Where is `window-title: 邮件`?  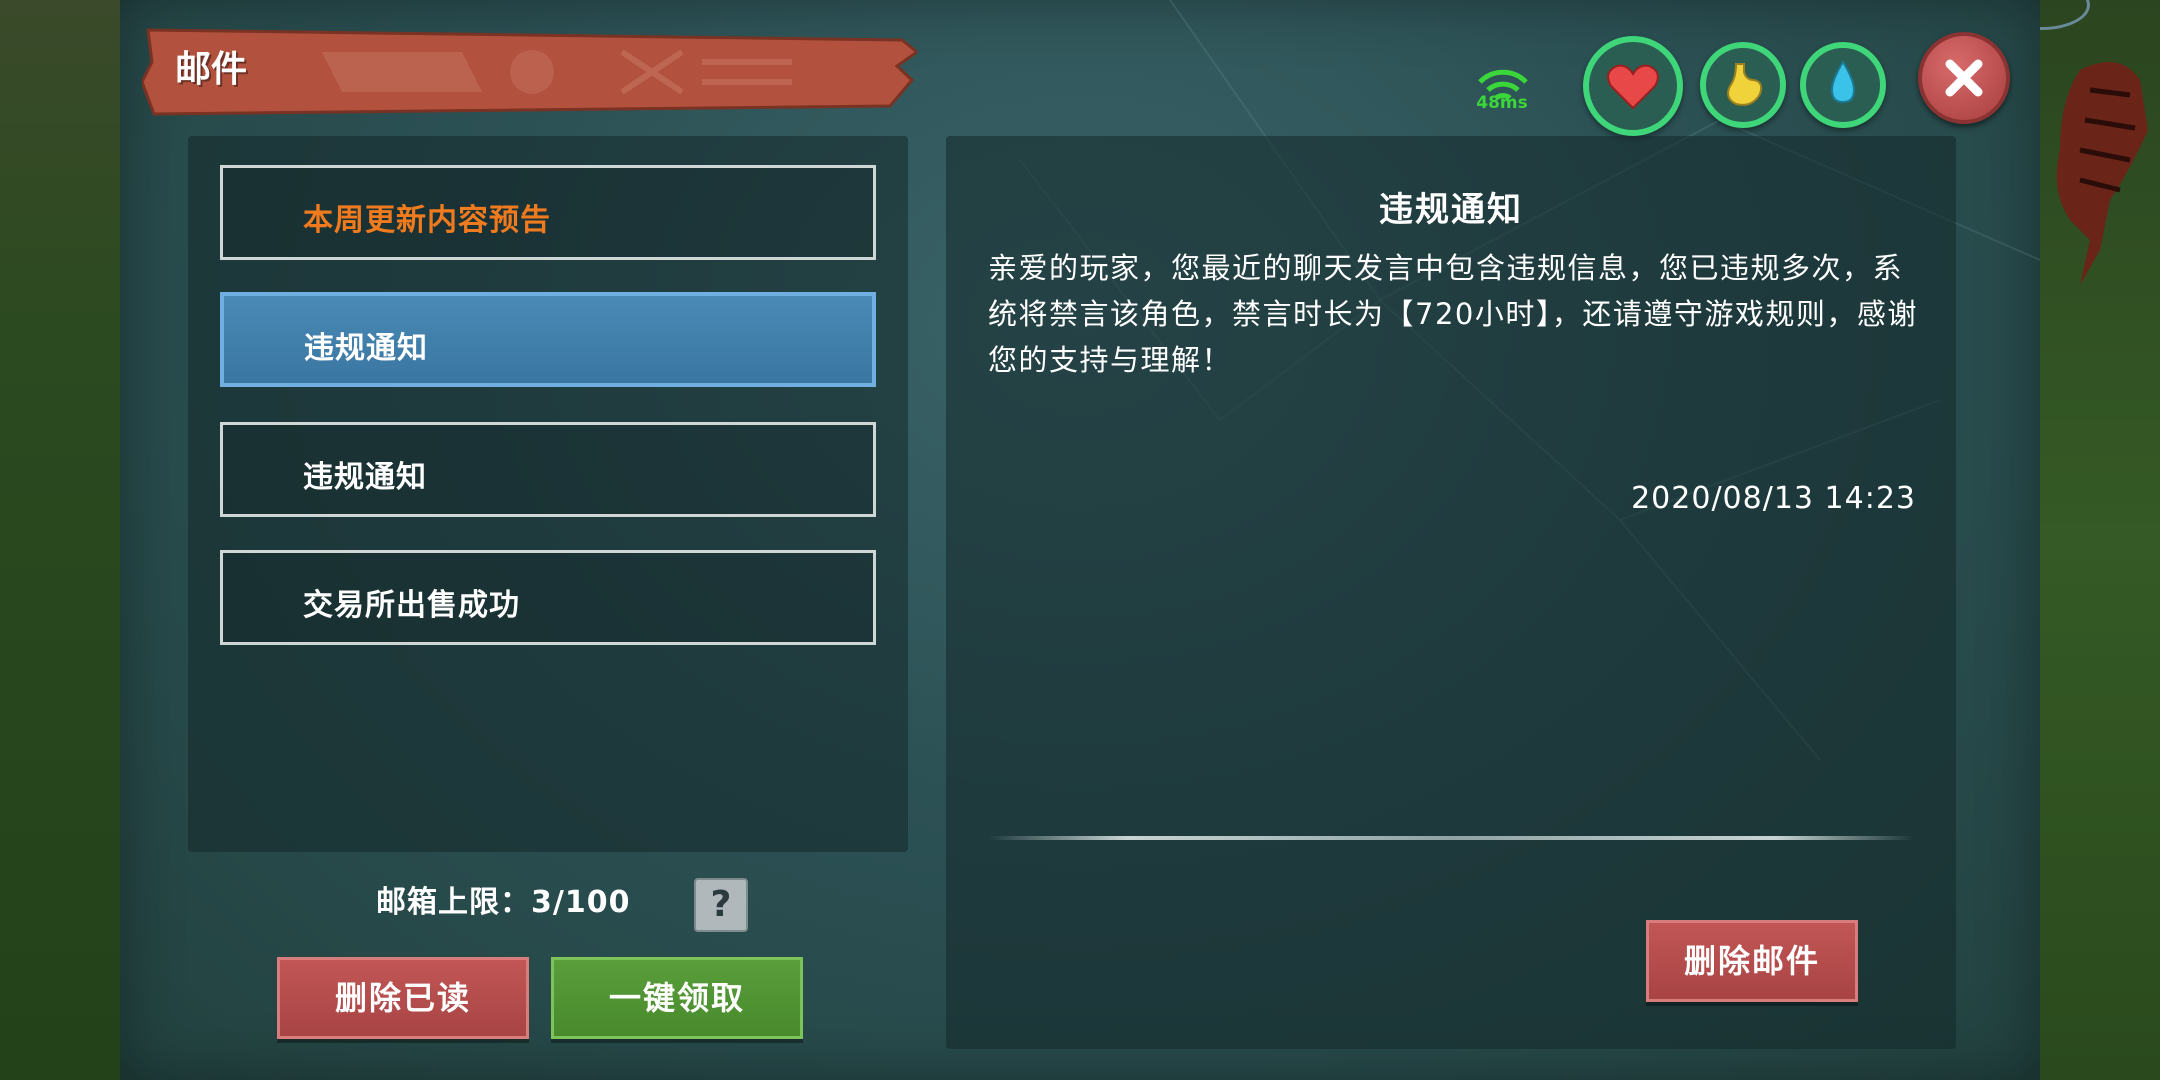
window-title: 邮件 is located at coordinates (211, 69).